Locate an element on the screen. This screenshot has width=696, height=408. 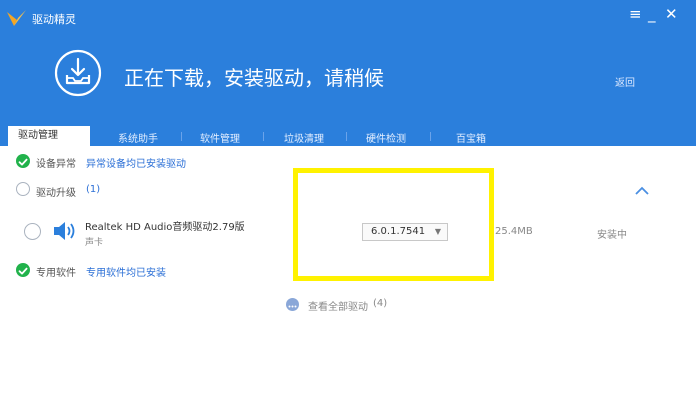
app-title: 驱动精灵 is located at coordinates (54, 19).